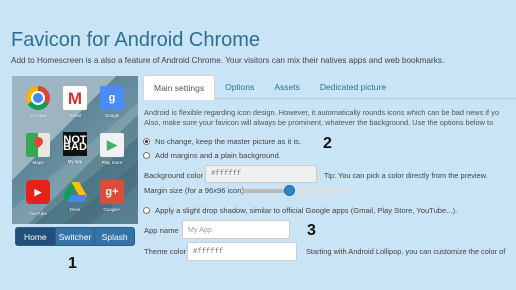  What do you see at coordinates (311, 230) in the screenshot?
I see `annotation-number: 3` at bounding box center [311, 230].